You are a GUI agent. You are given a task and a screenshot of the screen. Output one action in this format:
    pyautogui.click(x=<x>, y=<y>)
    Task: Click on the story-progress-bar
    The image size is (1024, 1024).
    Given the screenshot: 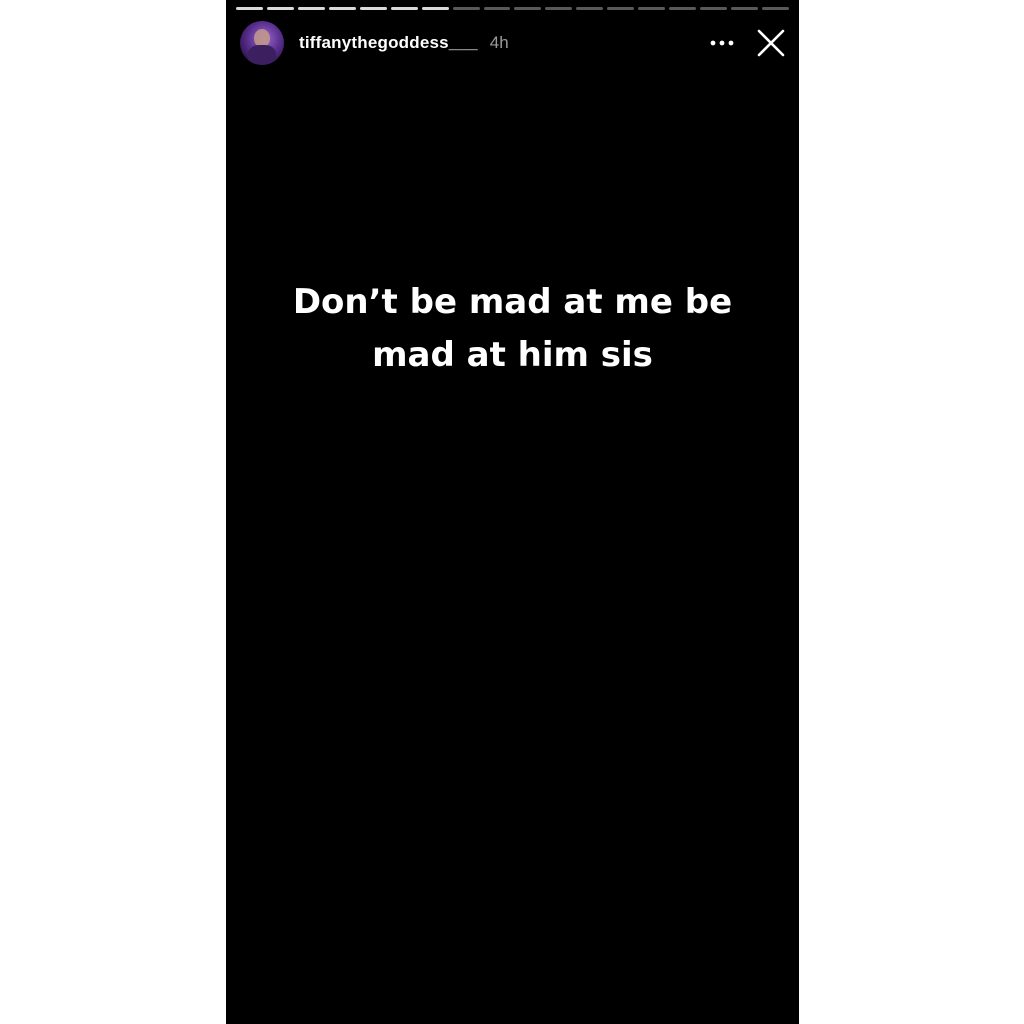 What is the action you would take?
    pyautogui.click(x=512, y=8)
    